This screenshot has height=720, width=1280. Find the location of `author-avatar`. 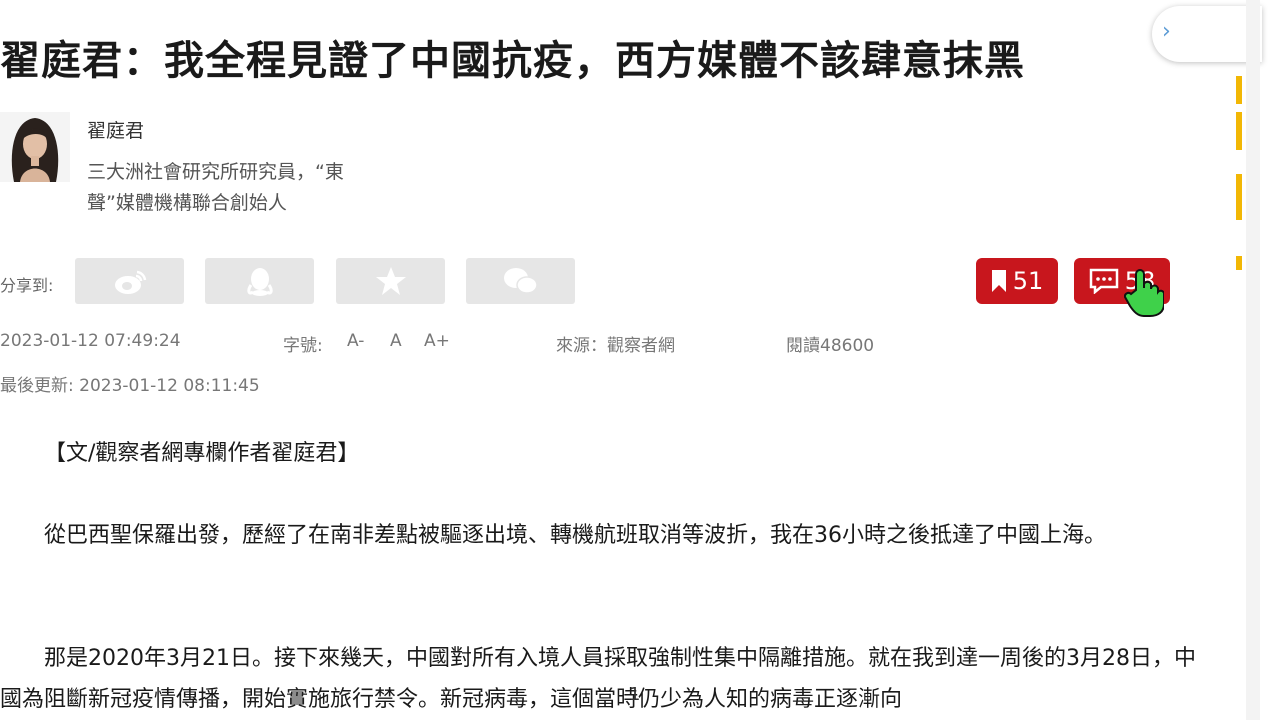

author-avatar is located at coordinates (35, 147).